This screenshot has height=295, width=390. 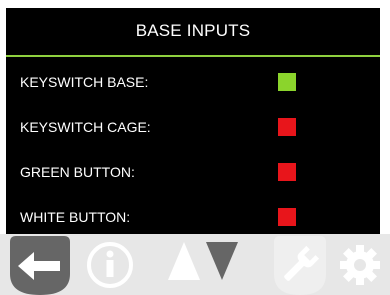 I want to click on up-arrow-icon, so click(x=184, y=261).